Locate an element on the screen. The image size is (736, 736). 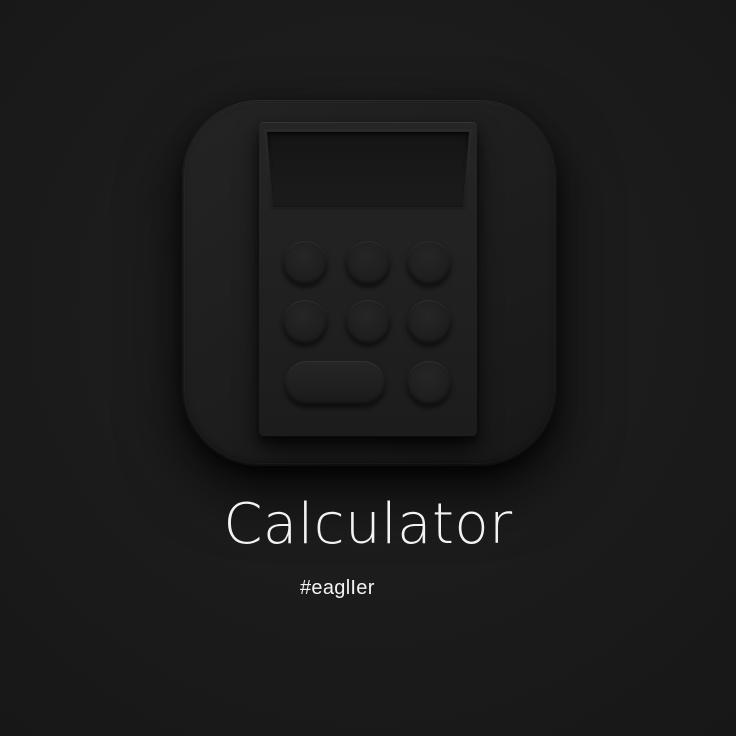
calculator-key-wide is located at coordinates (335, 383).